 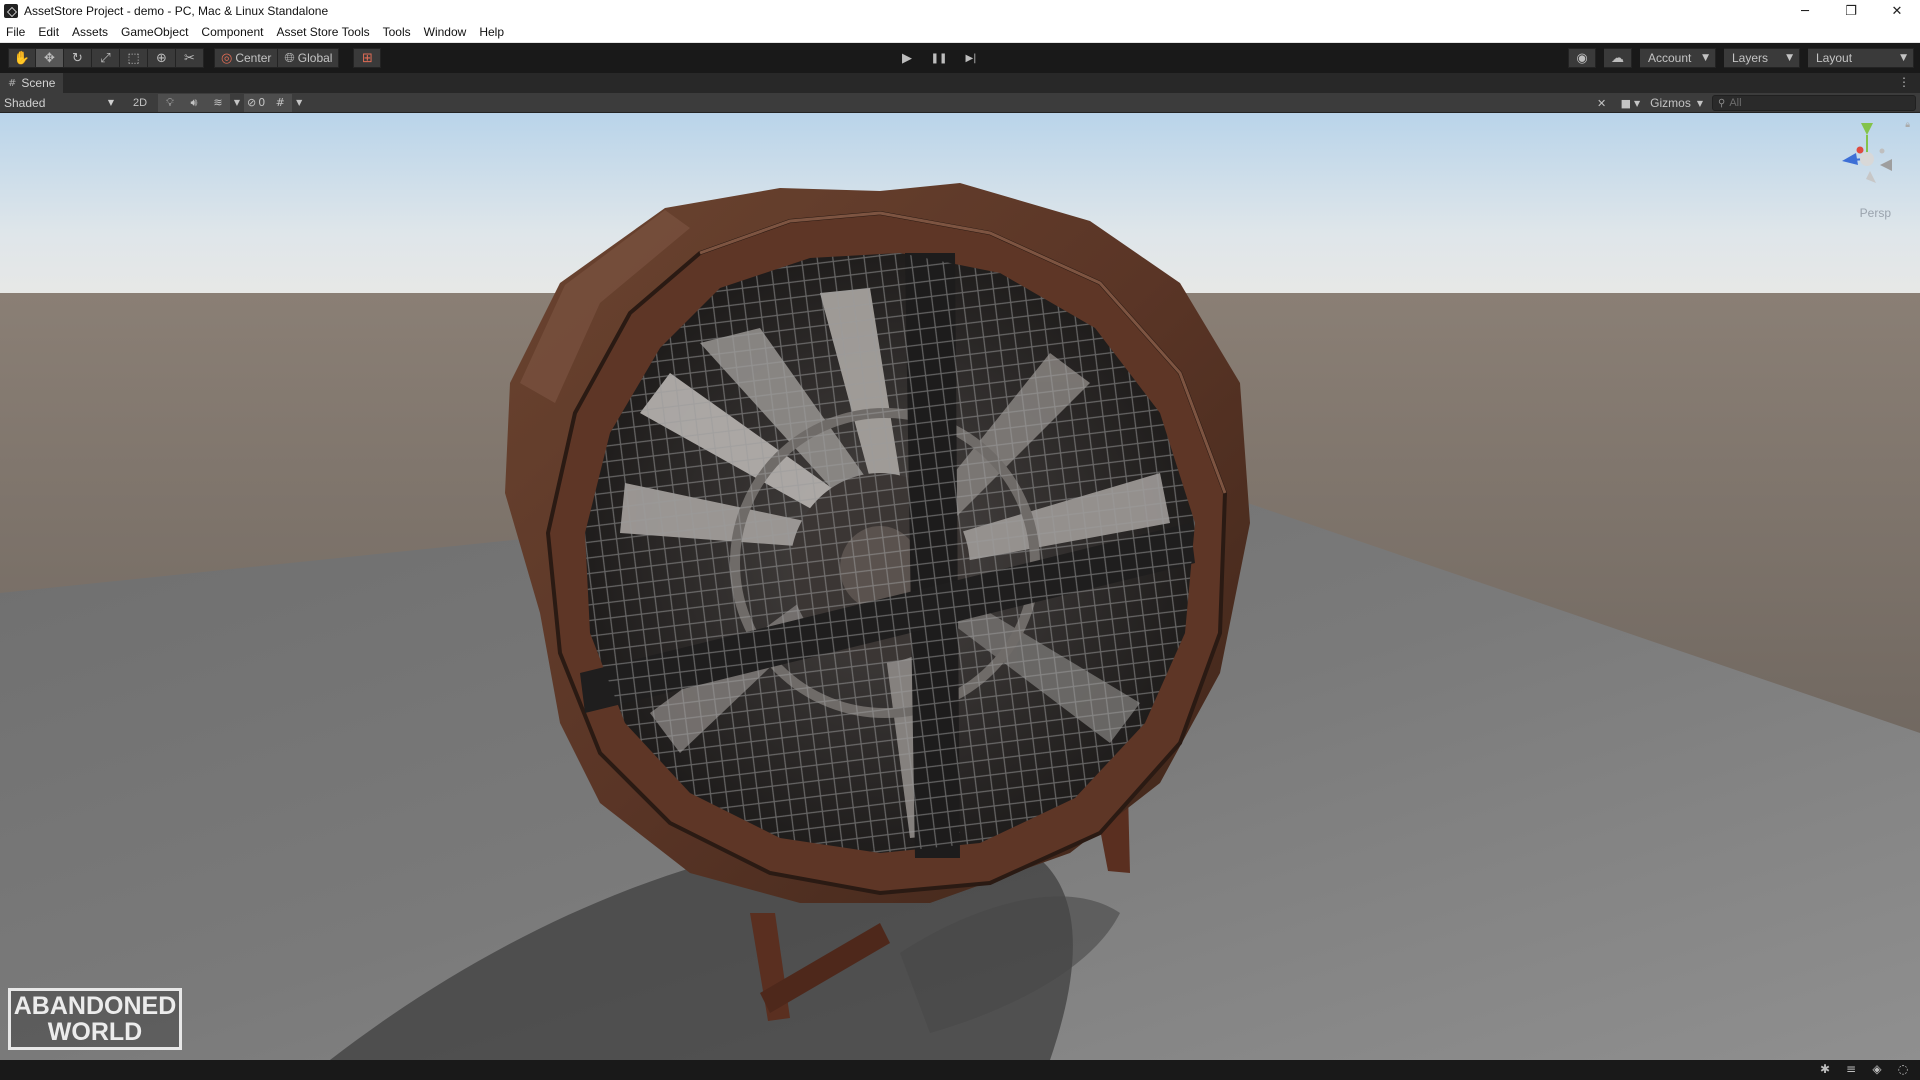 I want to click on pivot-rotation-label: Global, so click(x=315, y=58).